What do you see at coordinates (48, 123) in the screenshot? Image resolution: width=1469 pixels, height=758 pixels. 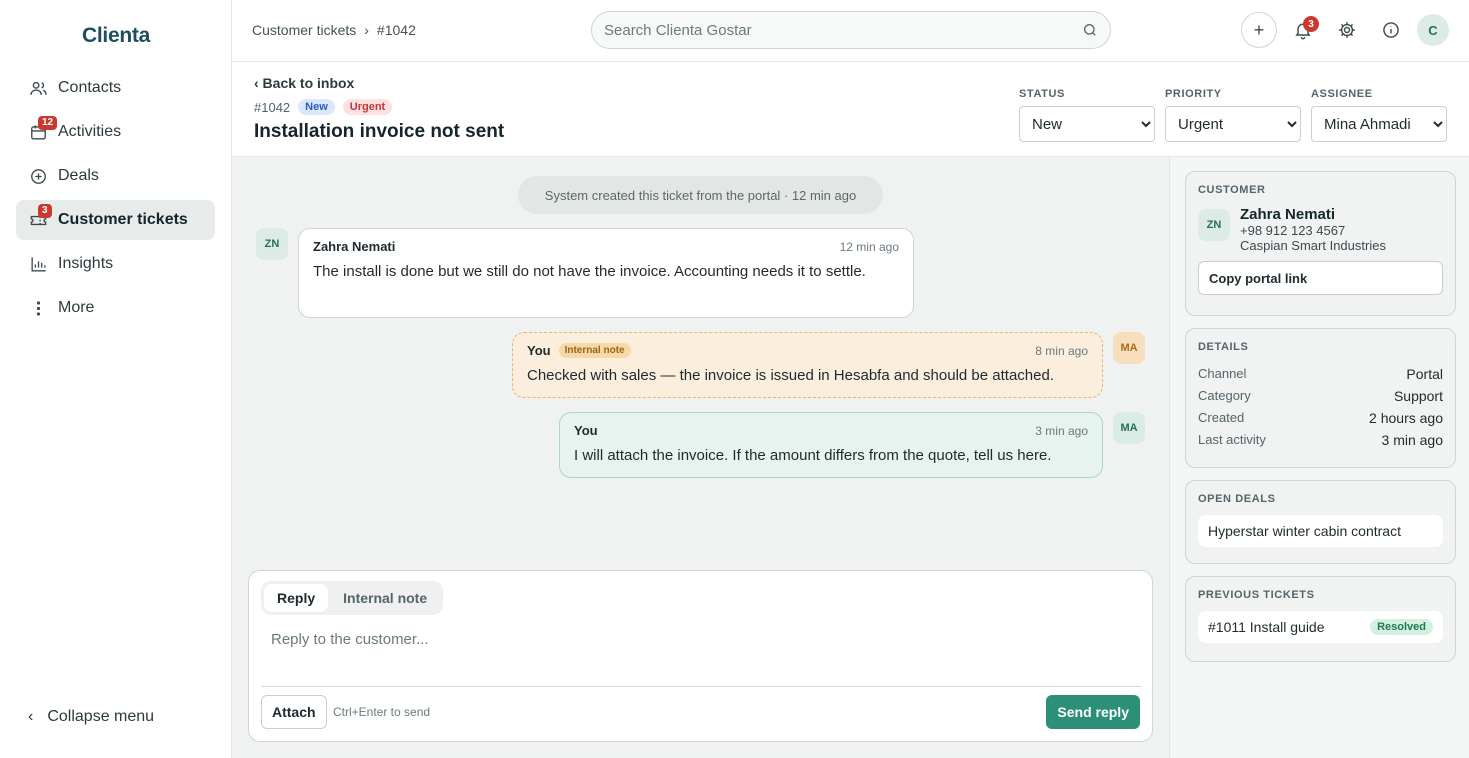 I see `activities-badge: 12` at bounding box center [48, 123].